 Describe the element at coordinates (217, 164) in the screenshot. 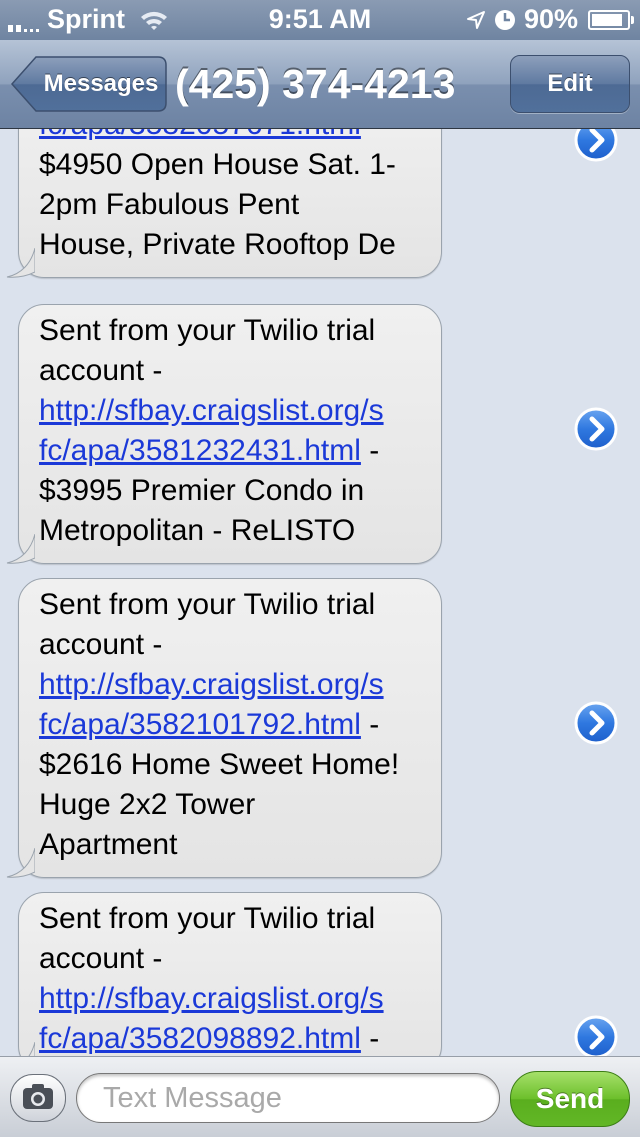

I see `message-text: $4950 Open House Sat. 1-` at that location.